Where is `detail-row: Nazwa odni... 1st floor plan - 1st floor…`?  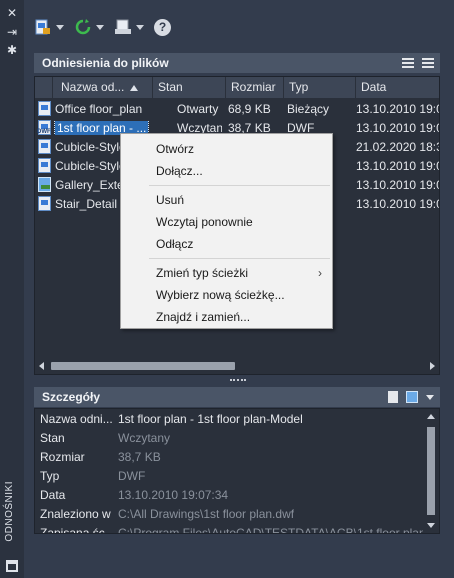 detail-row: Nazwa odni... 1st floor plan - 1st floor… is located at coordinates (171, 418).